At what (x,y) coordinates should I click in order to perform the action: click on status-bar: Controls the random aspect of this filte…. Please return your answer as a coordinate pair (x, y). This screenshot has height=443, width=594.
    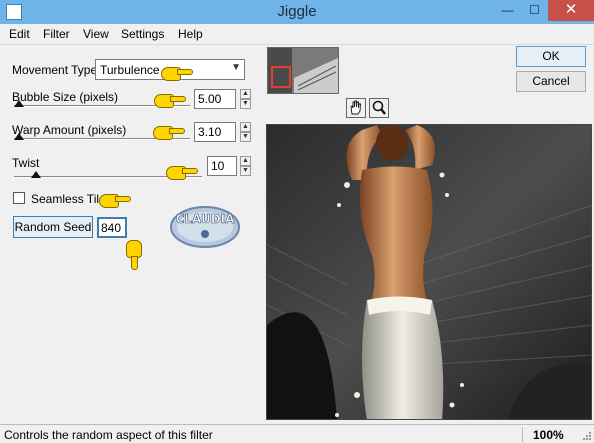
    Looking at the image, I should click on (297, 433).